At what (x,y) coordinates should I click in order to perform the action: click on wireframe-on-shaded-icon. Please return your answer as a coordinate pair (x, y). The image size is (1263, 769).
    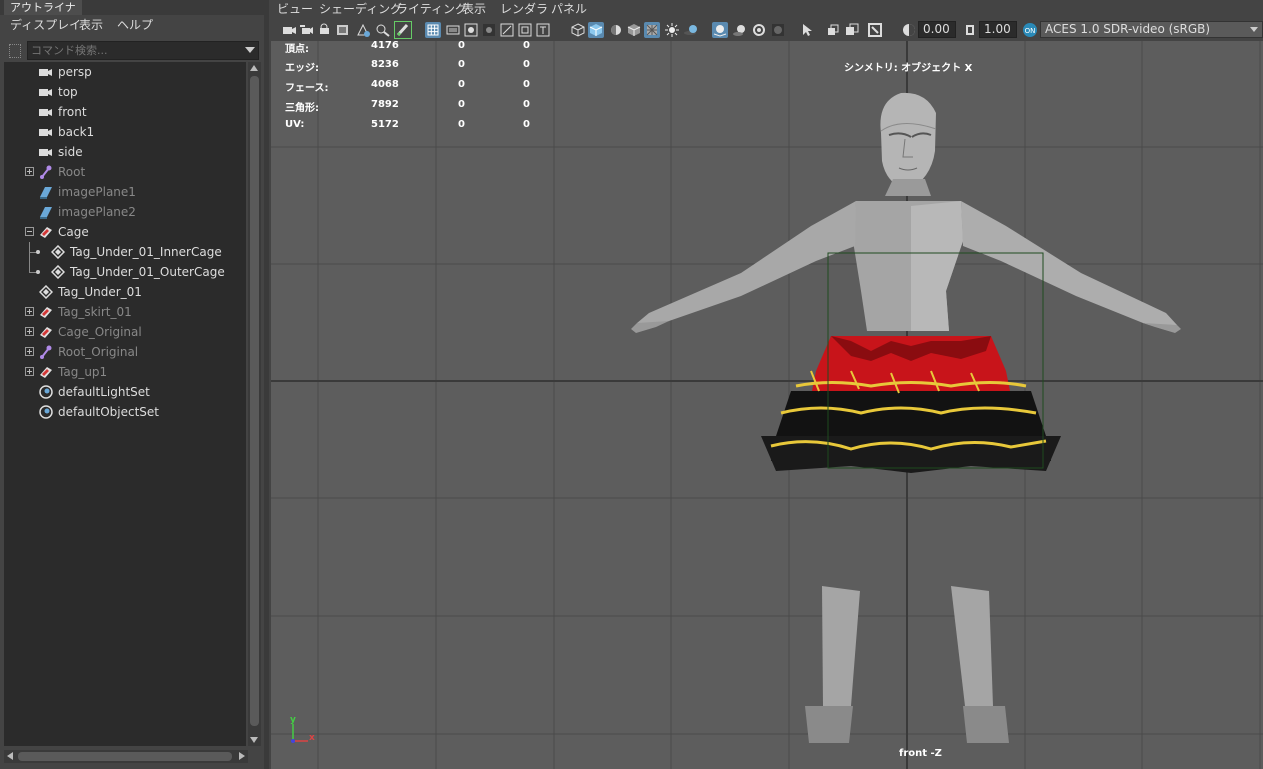
    Looking at the image, I should click on (634, 30).